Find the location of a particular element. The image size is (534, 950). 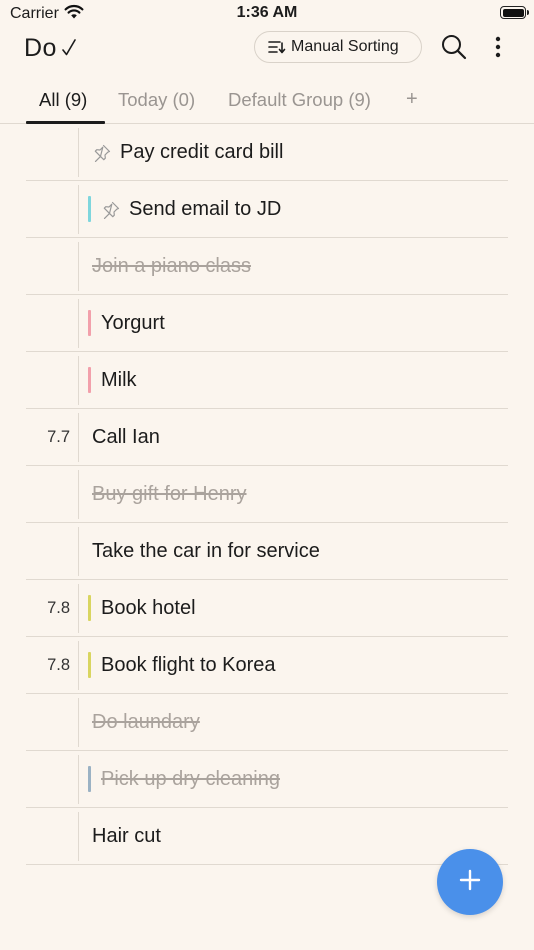

app-header: Do Manual Sorting is located at coordinates (267, 50).